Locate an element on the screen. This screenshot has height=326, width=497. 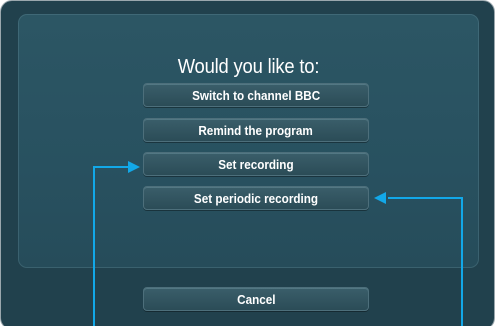
switch-channel-button: Switch to channel BBC is located at coordinates (256, 95).